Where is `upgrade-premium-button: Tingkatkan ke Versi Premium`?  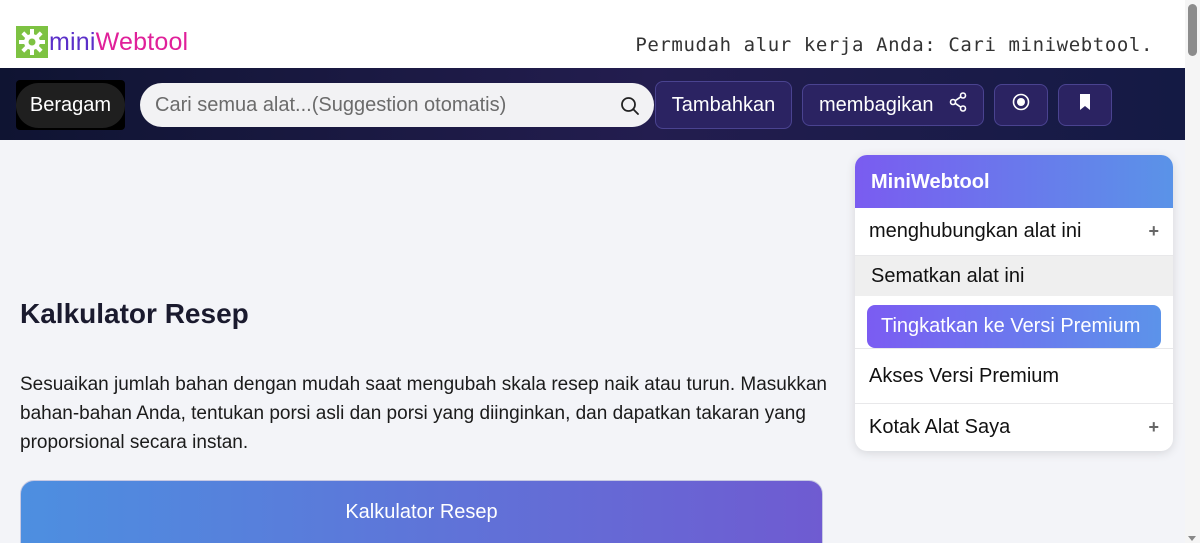 upgrade-premium-button: Tingkatkan ke Versi Premium is located at coordinates (1014, 326).